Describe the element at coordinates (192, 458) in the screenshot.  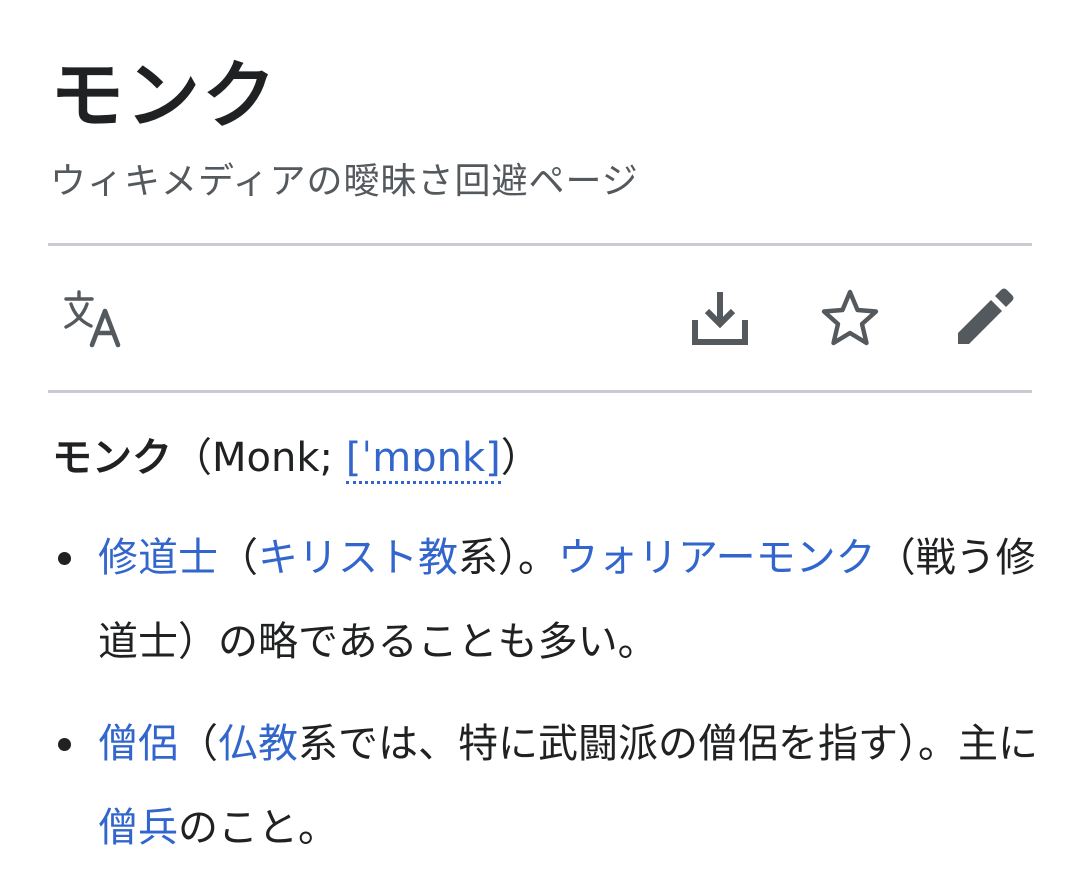
I see `lead-open-paren: （` at that location.